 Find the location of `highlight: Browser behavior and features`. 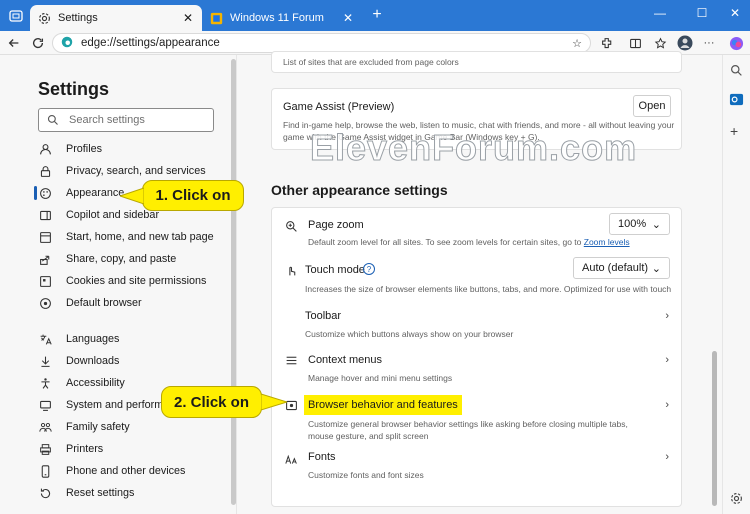

highlight: Browser behavior and features is located at coordinates (383, 405).